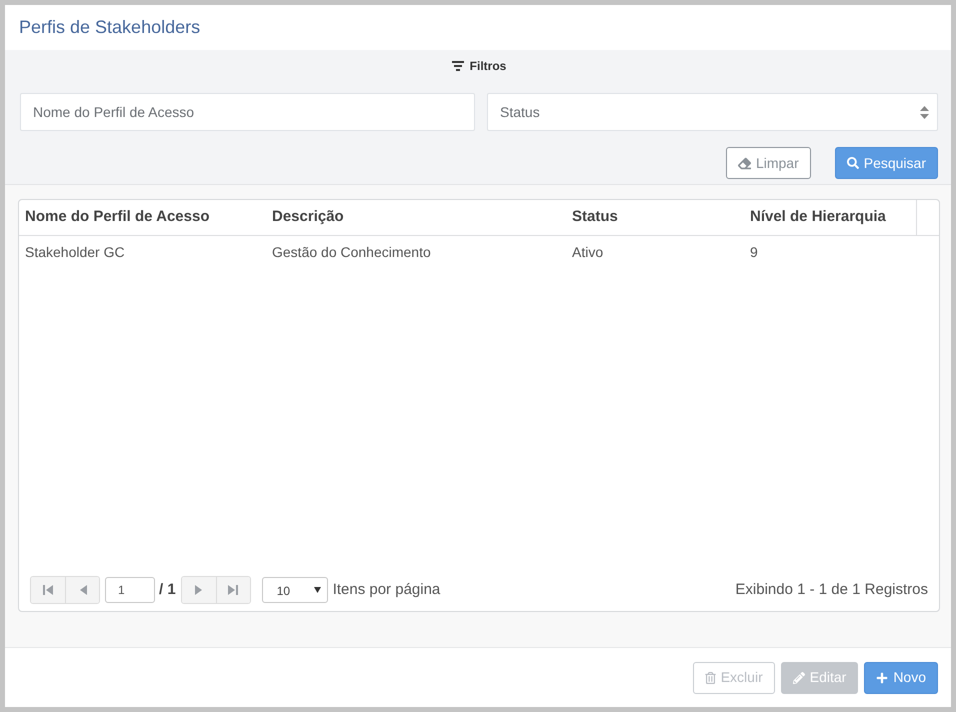  Describe the element at coordinates (744, 163) in the screenshot. I see `eraser-icon` at that location.